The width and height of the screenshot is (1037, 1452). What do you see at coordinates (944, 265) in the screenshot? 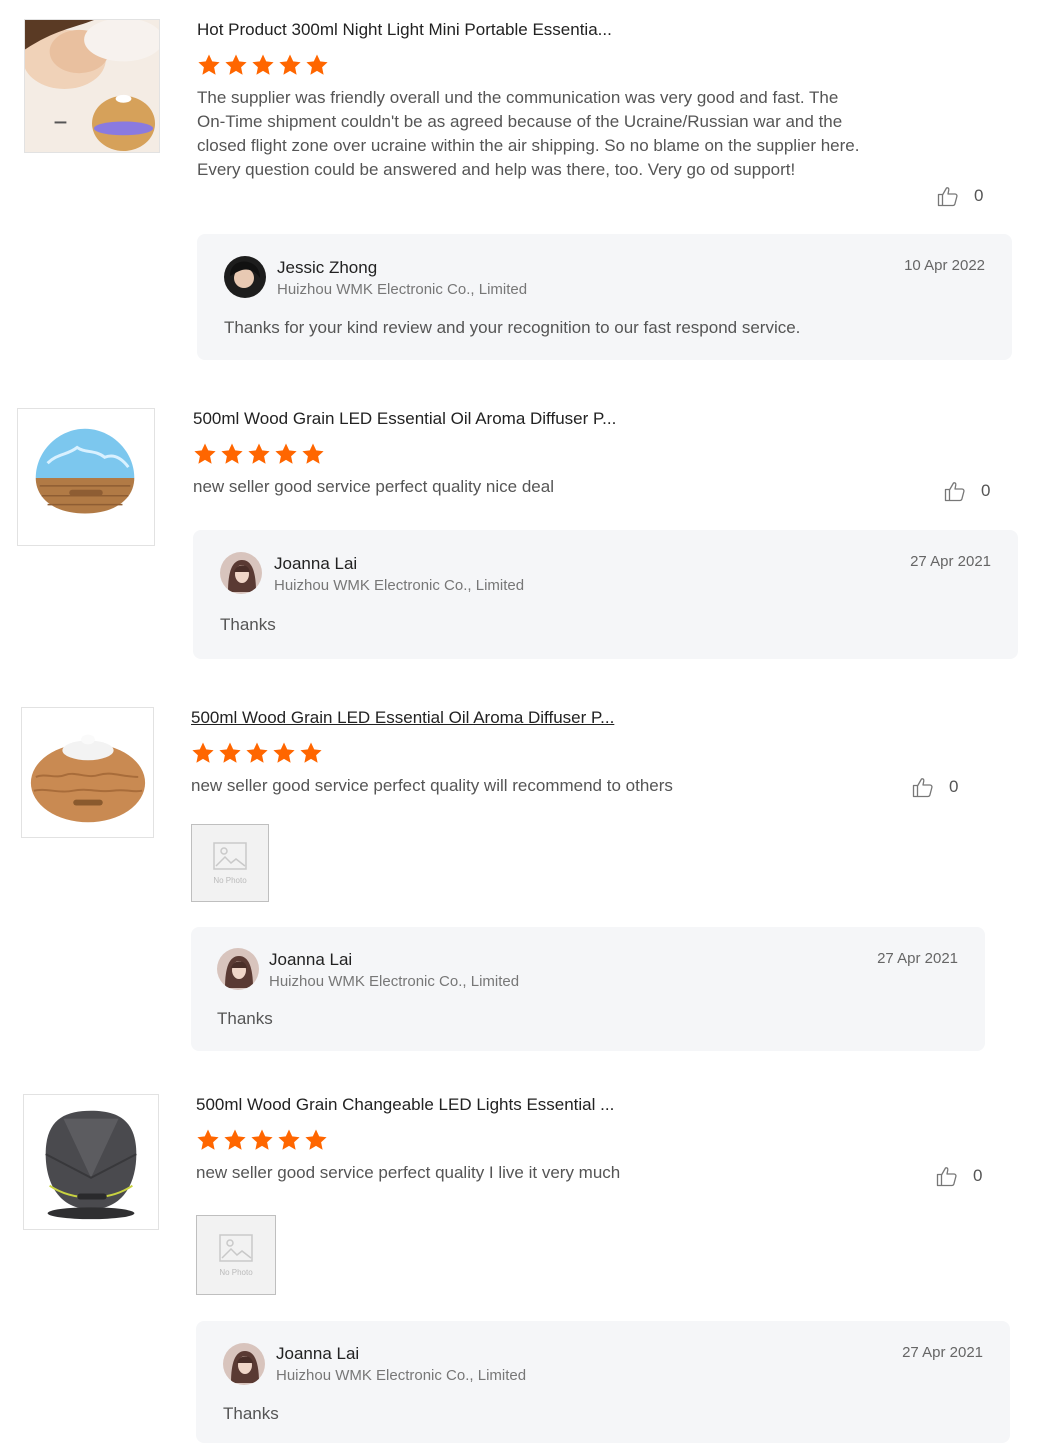
I see `reply-date: 10 Apr 2022` at bounding box center [944, 265].